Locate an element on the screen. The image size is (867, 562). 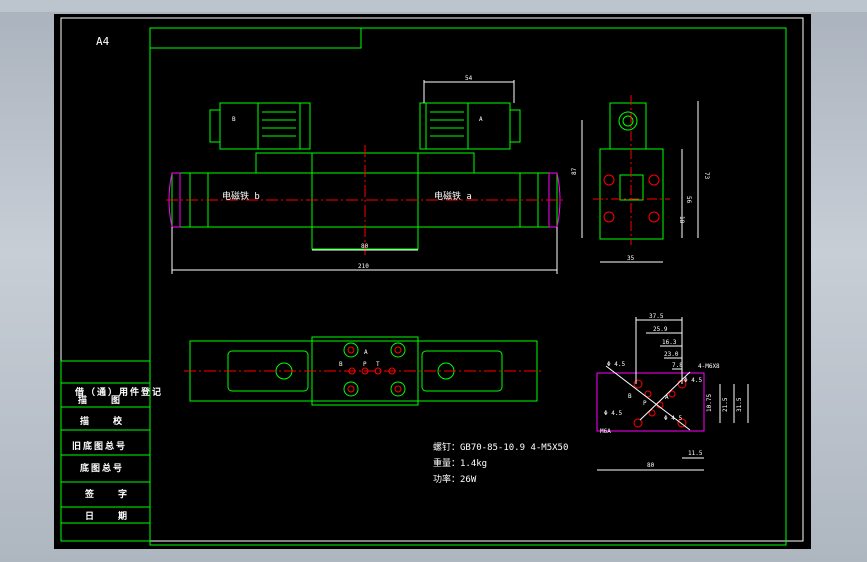
dim-side-port-b: 18 is located at coordinates (681, 220).